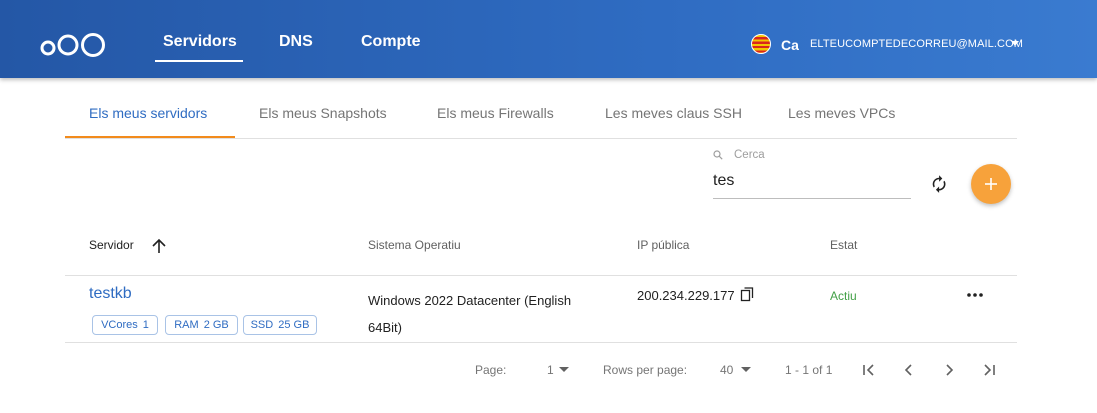  I want to click on search-icon, so click(718, 155).